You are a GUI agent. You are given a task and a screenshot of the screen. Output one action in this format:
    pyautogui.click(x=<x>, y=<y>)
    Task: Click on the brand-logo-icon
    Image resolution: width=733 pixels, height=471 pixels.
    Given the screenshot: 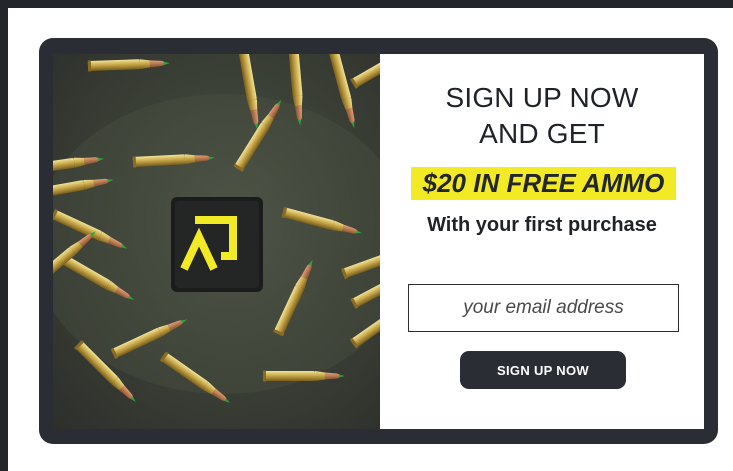 What is the action you would take?
    pyautogui.click(x=217, y=244)
    